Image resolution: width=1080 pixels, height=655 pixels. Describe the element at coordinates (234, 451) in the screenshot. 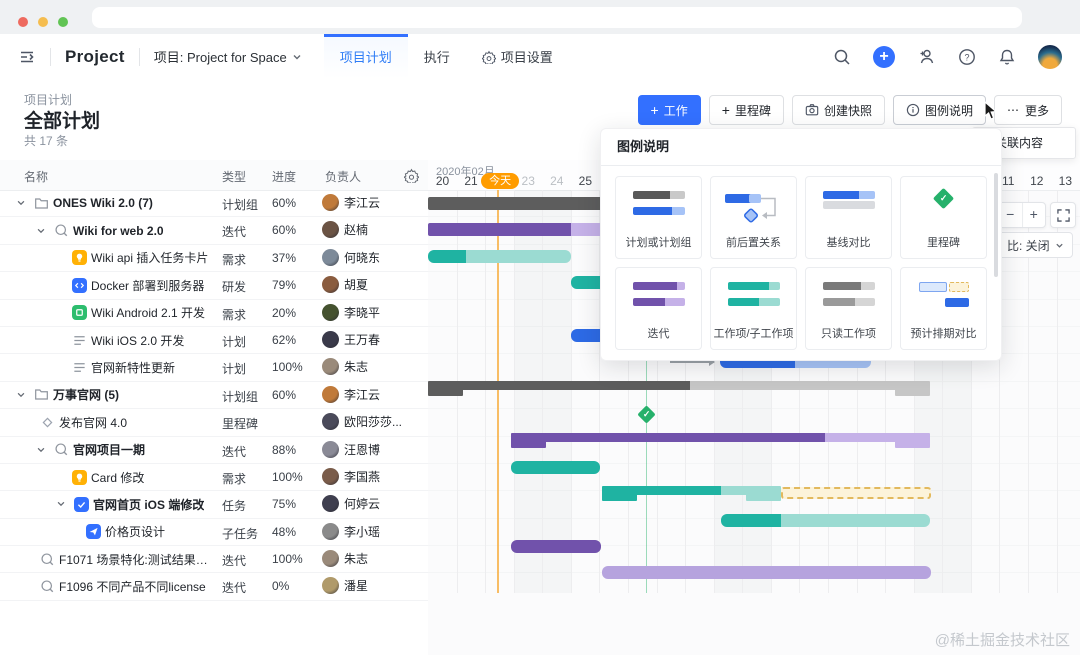

I see `task-type: 迭代` at that location.